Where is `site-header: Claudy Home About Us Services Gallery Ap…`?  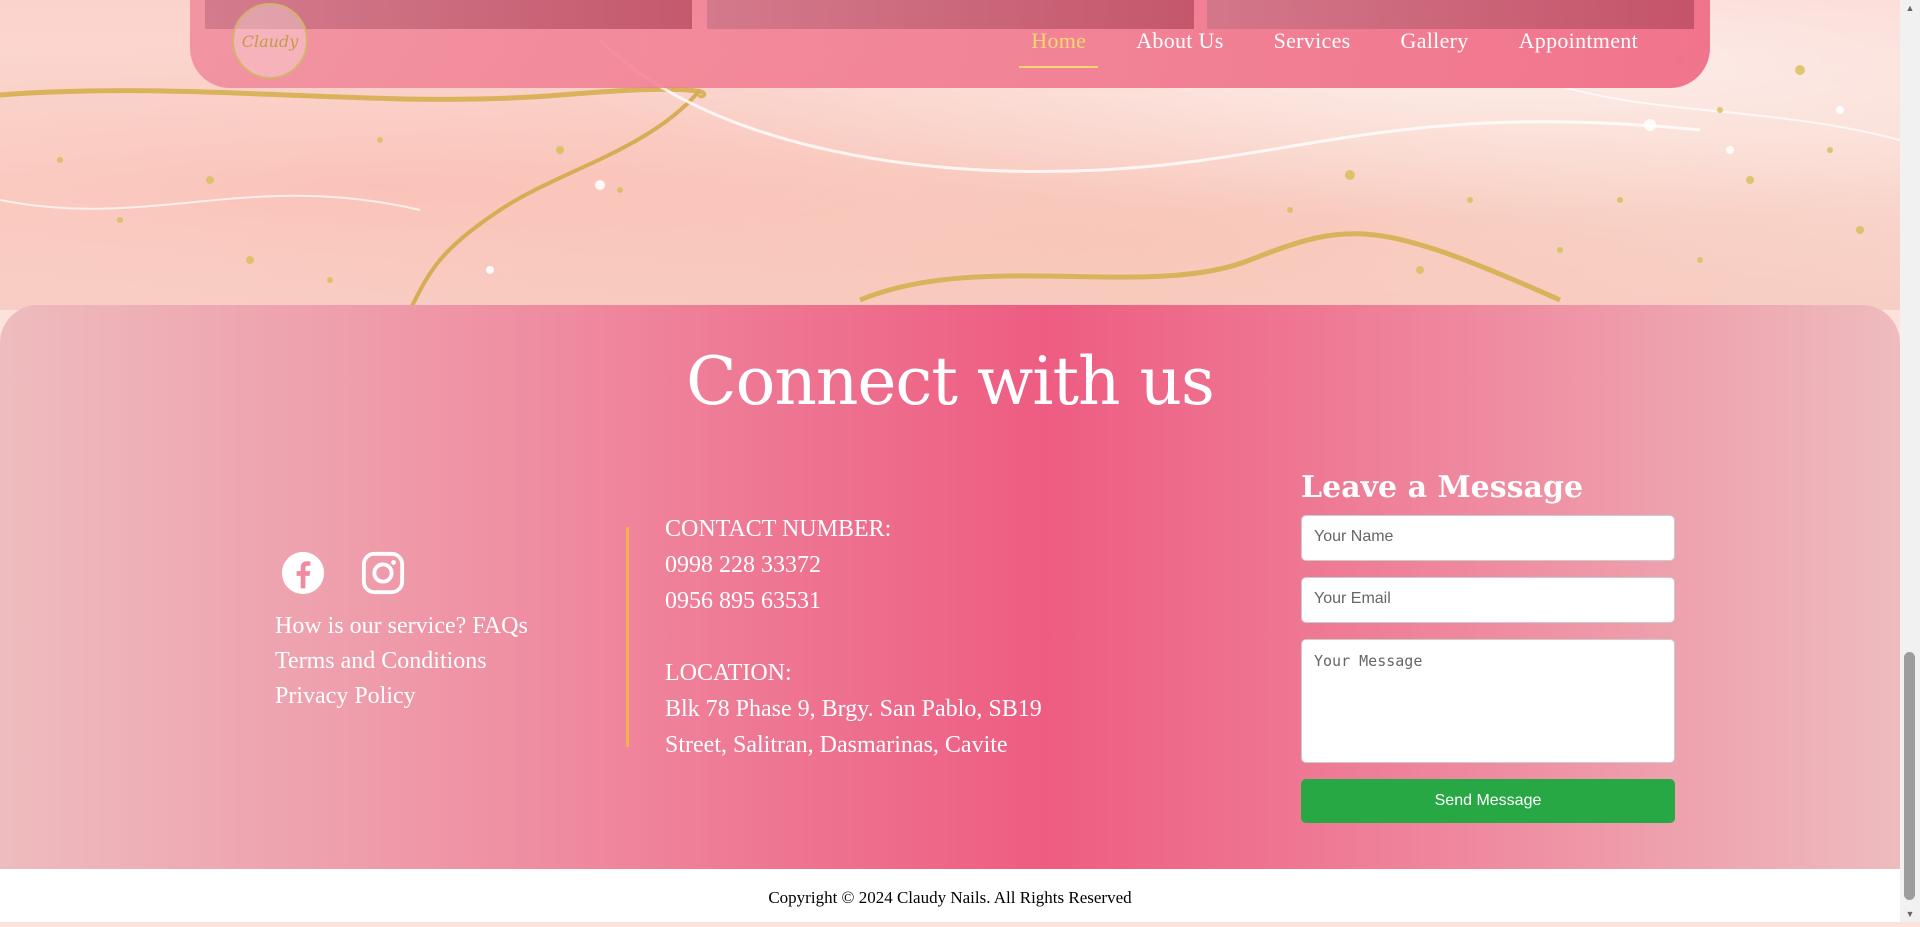
site-header: Claudy Home About Us Services Gallery Ap… is located at coordinates (950, 44).